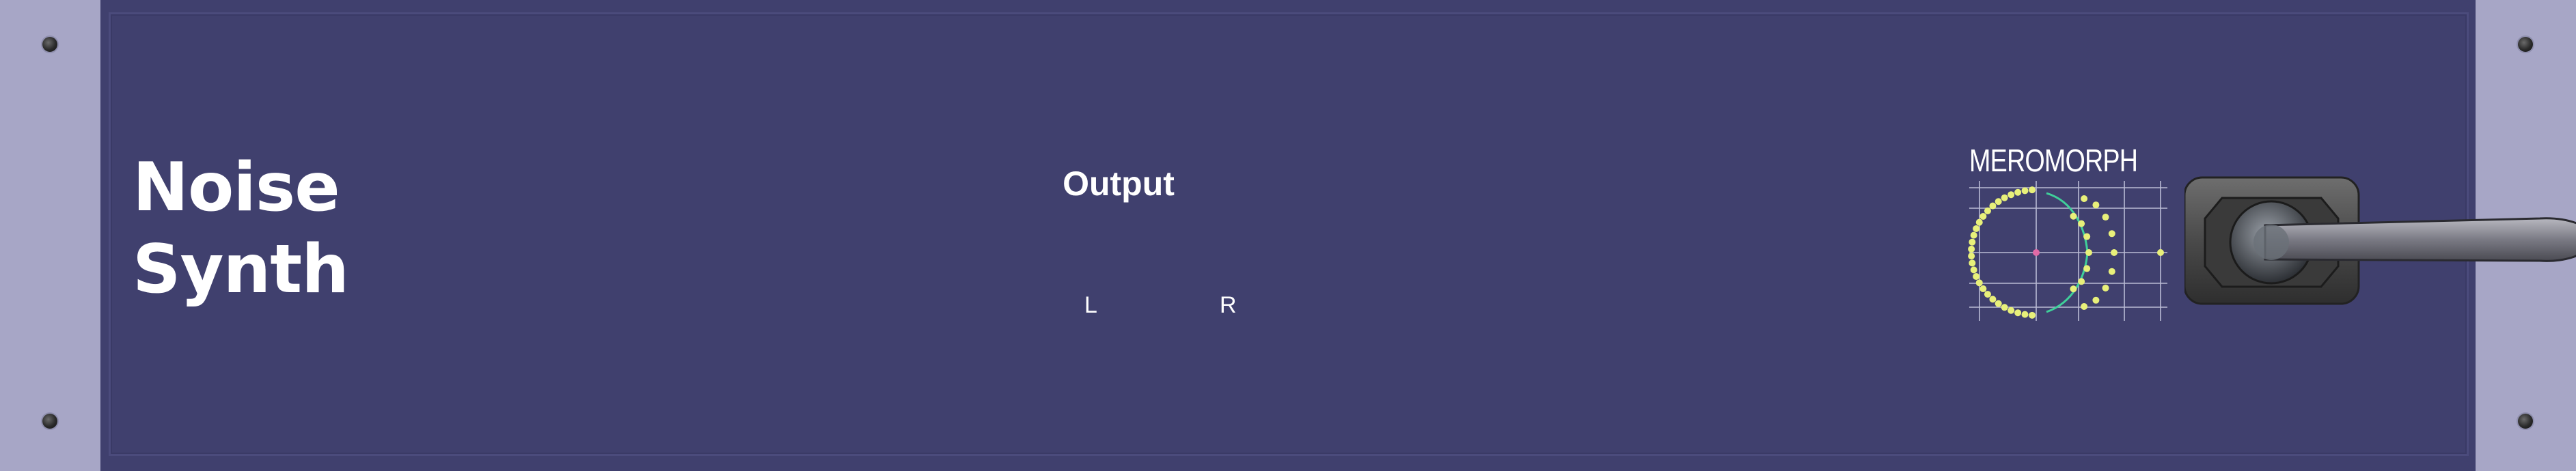  Describe the element at coordinates (2067, 251) in the screenshot. I see `meromorph-logo-icon` at that location.